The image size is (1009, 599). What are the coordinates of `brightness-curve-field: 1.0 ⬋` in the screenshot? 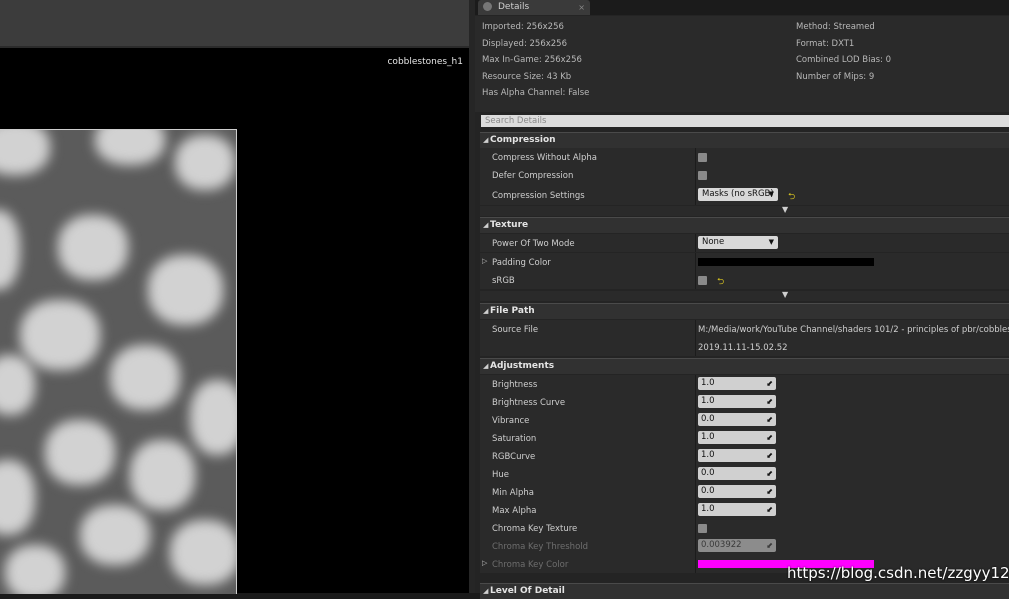 It's located at (737, 401).